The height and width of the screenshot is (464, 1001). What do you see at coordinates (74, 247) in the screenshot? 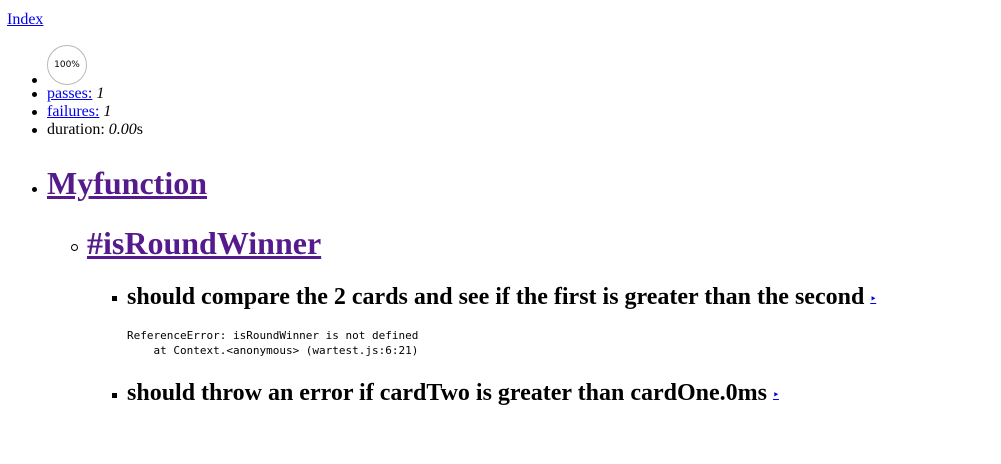
I see `sub-suite-bullet` at bounding box center [74, 247].